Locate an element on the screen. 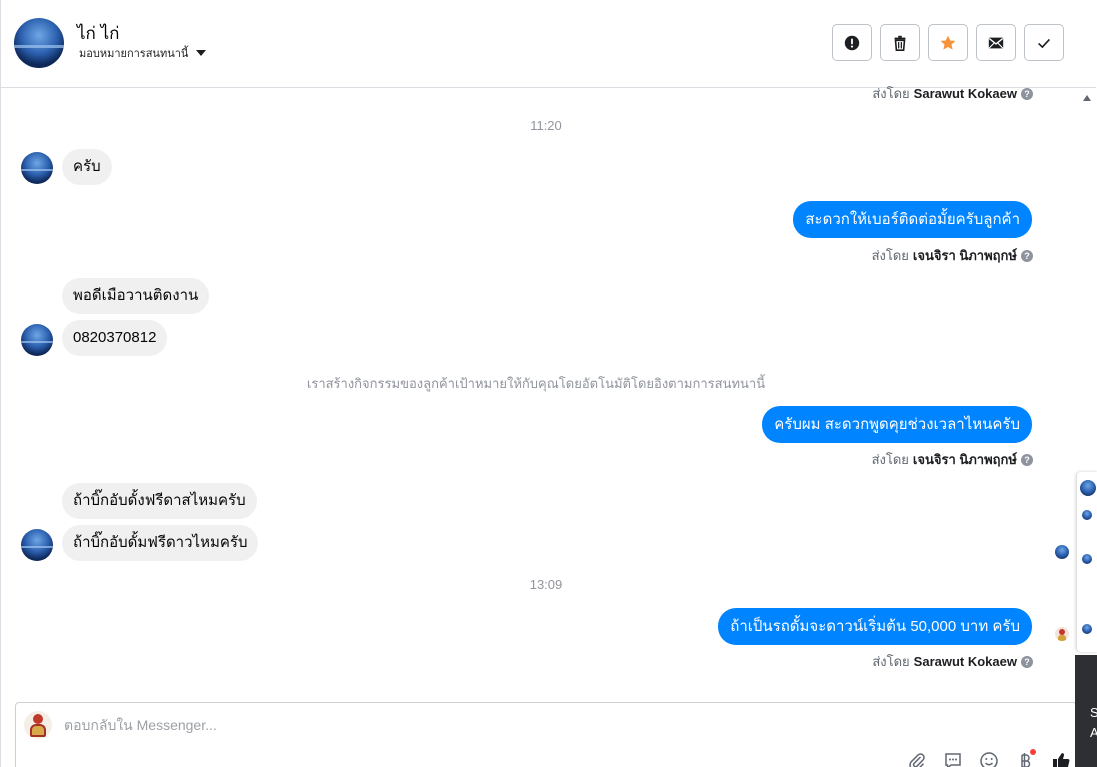 This screenshot has width=1097, height=767. assign-conversation-dropdown: มอบหมายการสนทนานี้ is located at coordinates (143, 53).